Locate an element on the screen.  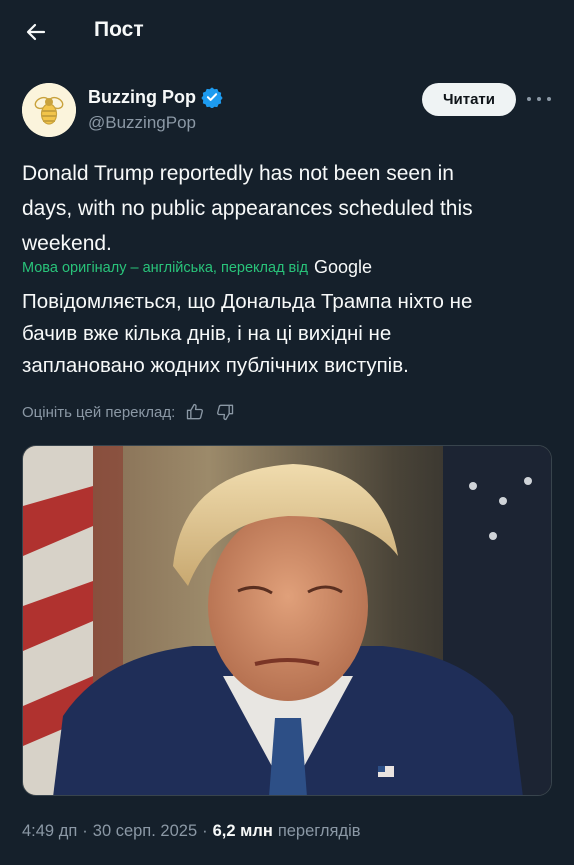
google-logo: Google is located at coordinates (342, 267).